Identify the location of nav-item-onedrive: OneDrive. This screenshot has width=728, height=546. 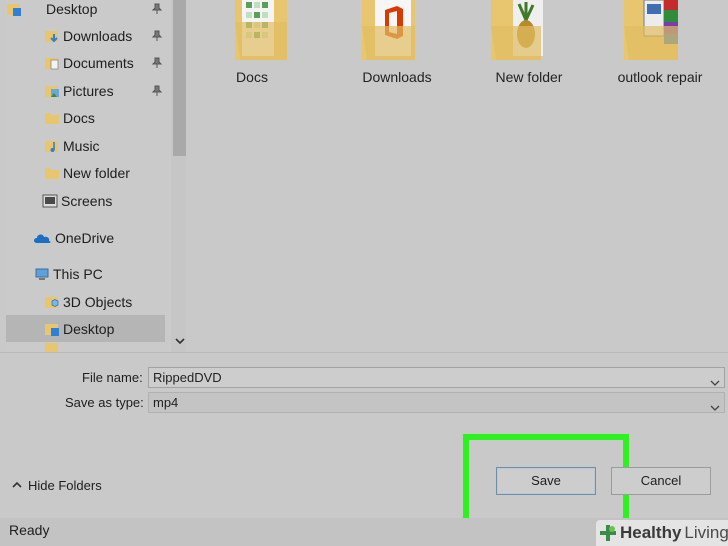
(85, 237).